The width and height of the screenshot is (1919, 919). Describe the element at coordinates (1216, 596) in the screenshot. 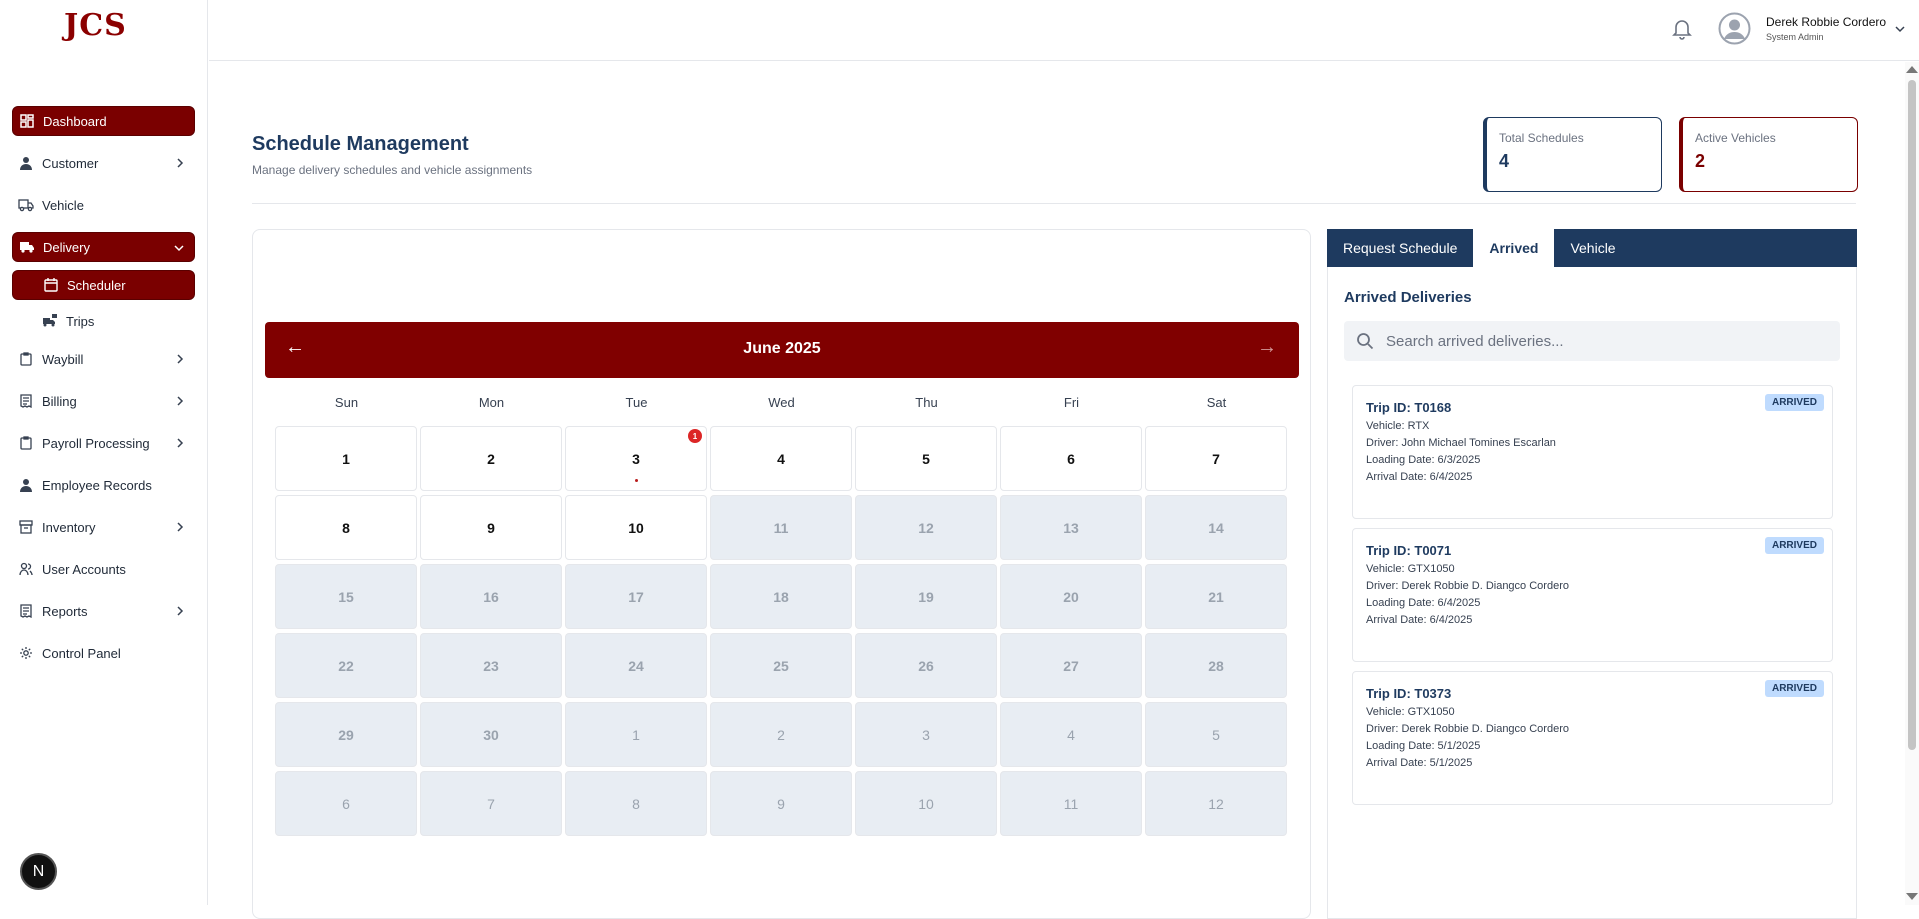

I see `calendar-day: 21` at that location.